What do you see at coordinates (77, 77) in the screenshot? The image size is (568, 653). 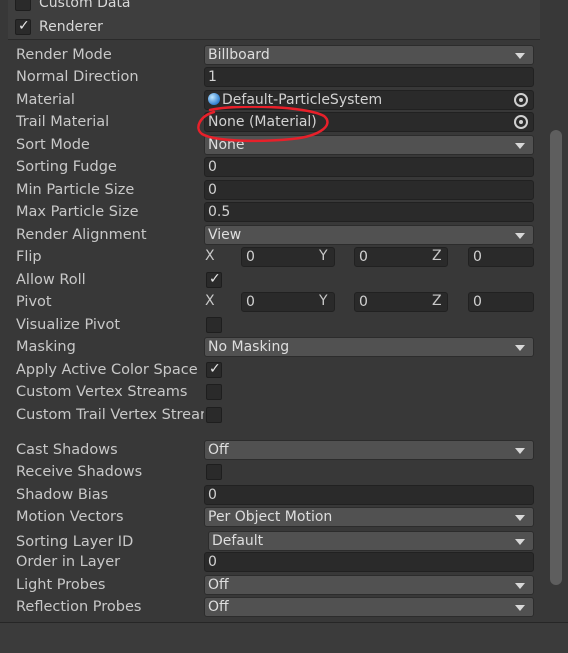 I see `normal-direction-label: Normal Direction` at bounding box center [77, 77].